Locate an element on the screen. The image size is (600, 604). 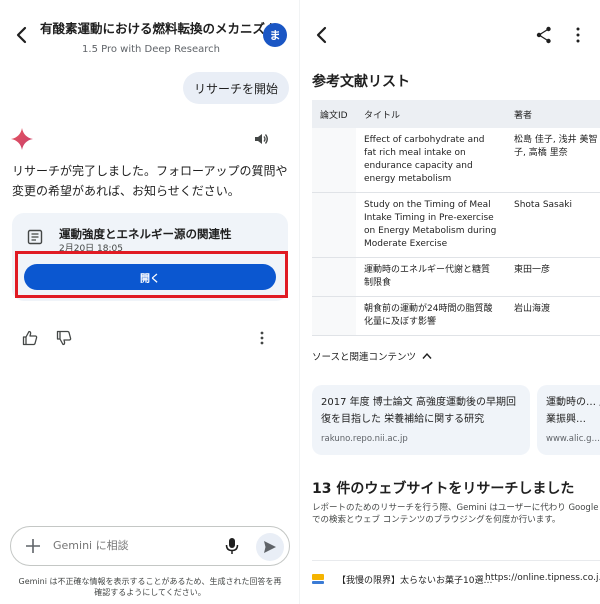
cell-title: 朝食前の運動が24時間の脂質酸化量に及ぼす影響 is located at coordinates (431, 316).